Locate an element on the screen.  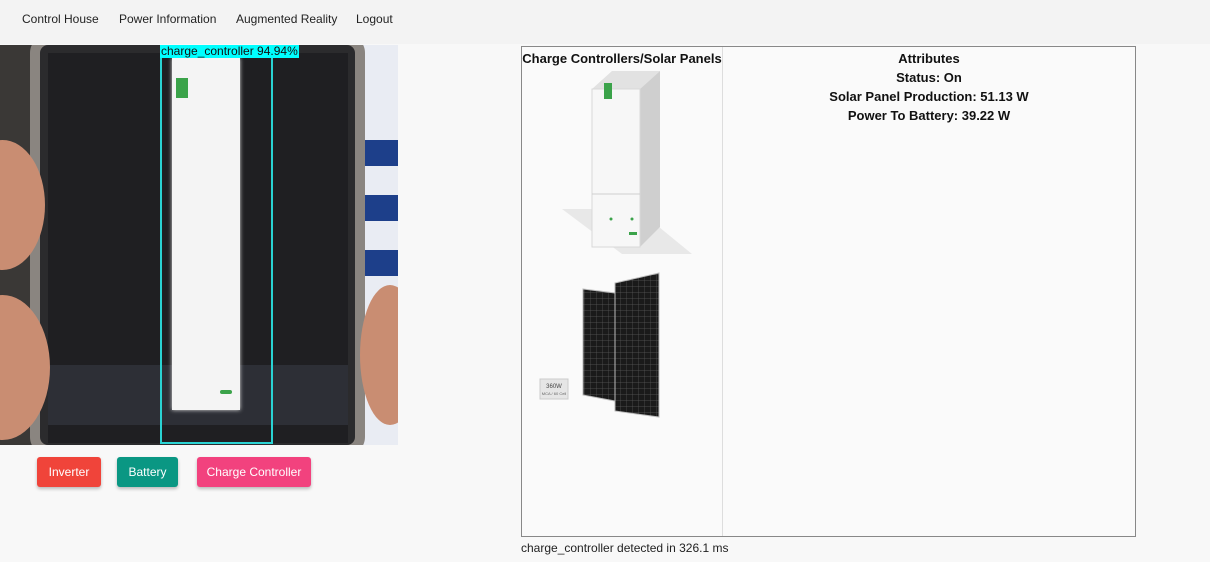
detection-label: charge_controller 94.94% is located at coordinates (229, 51).